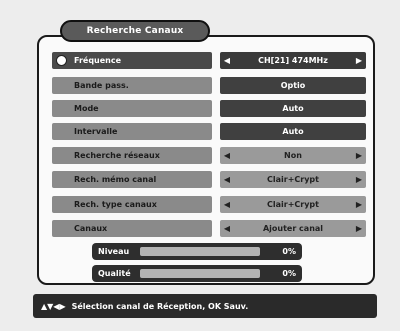 This screenshot has width=400, height=331. I want to click on row-bande-passante: Bande pass. Optio, so click(209, 85).